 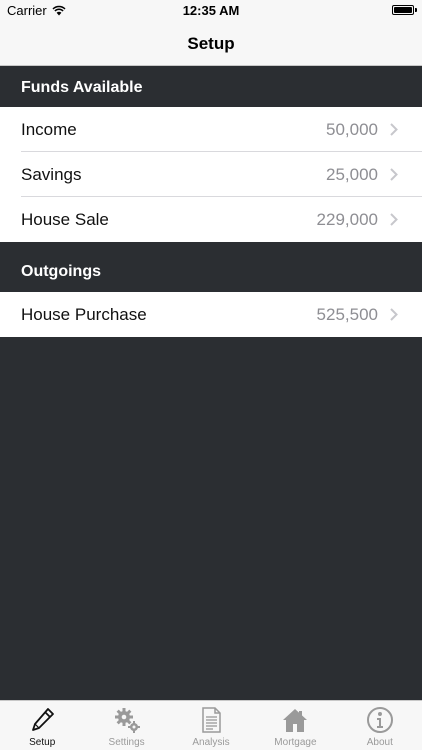 I want to click on row-house-purchase: House Purchase 525,500, so click(x=211, y=314).